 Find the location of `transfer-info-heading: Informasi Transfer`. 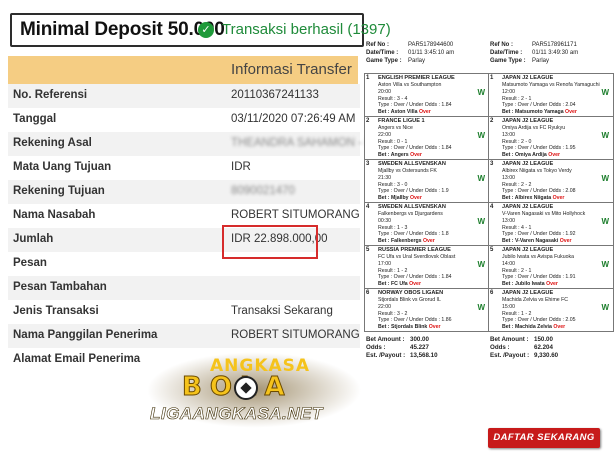

transfer-info-heading: Informasi Transfer is located at coordinates (291, 69).